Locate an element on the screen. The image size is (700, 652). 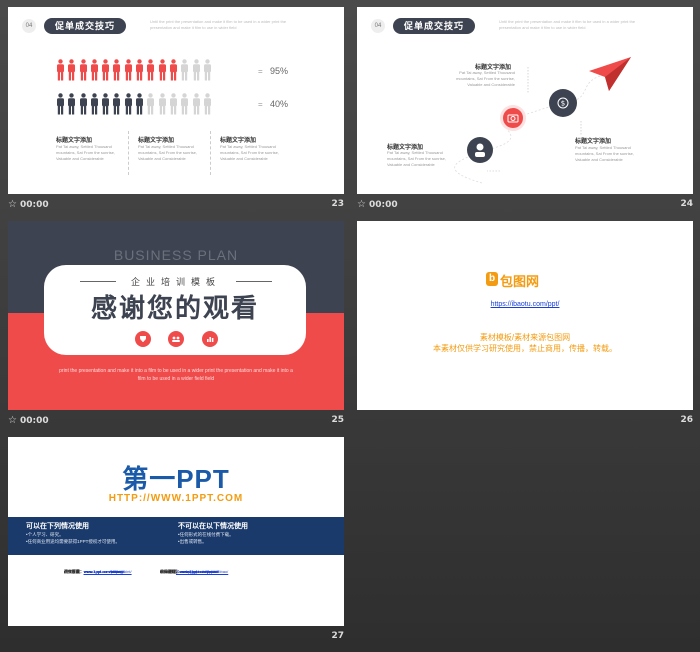
slide-number: 23 is located at coordinates (337, 204).